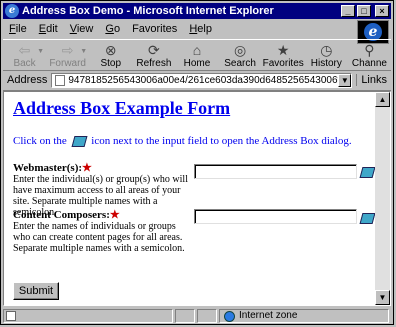 The image size is (396, 327). I want to click on back-arrow-icon: ⇦, so click(24, 50).